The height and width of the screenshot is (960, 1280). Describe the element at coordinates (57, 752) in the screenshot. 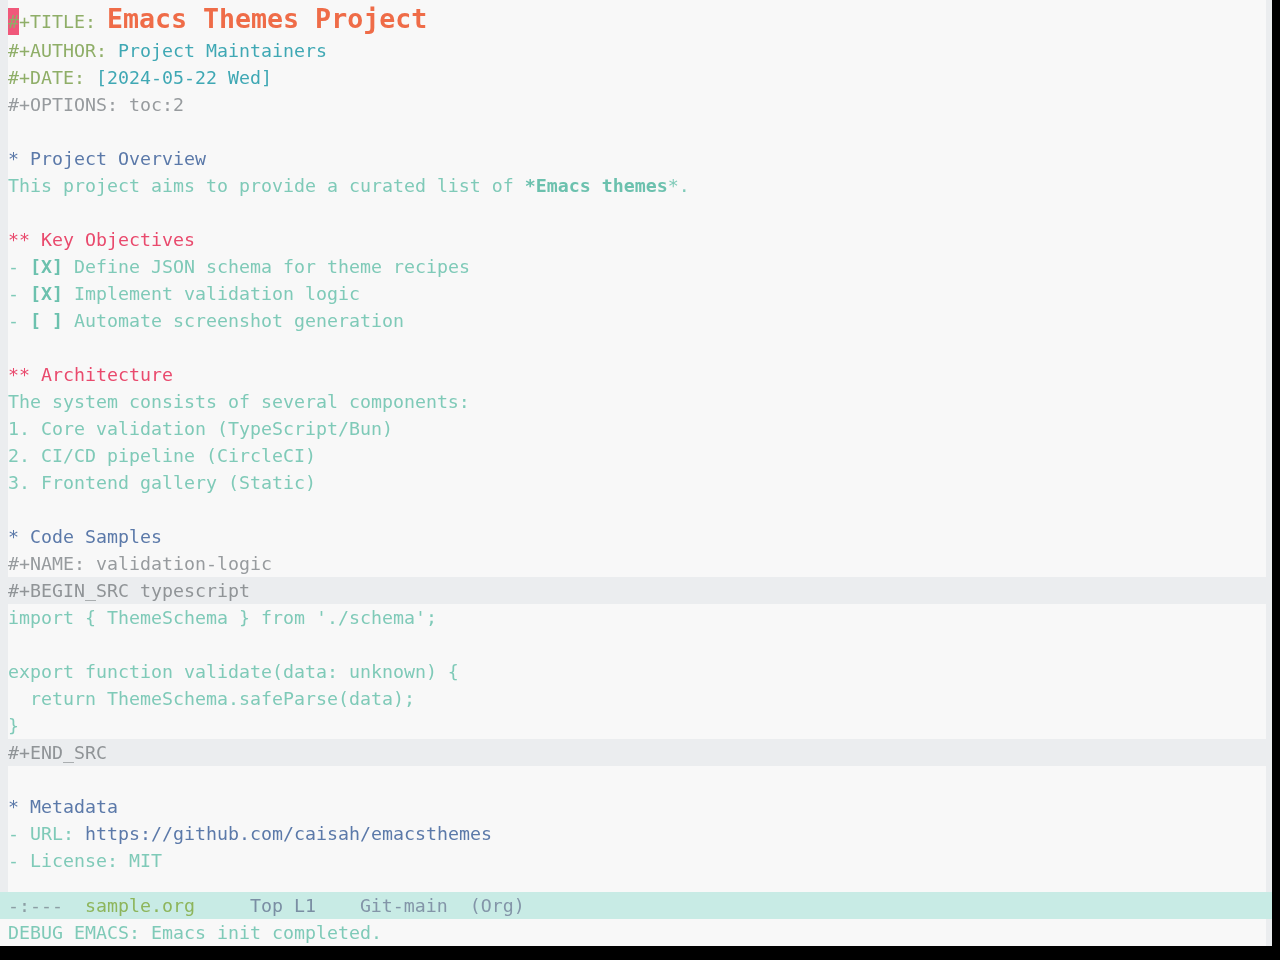

I see `block-delimiter: #+END_SRC` at that location.